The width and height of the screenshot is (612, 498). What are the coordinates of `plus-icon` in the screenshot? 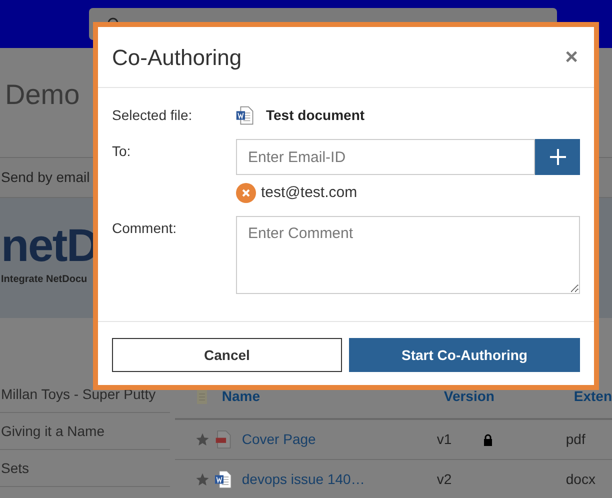 It's located at (557, 157).